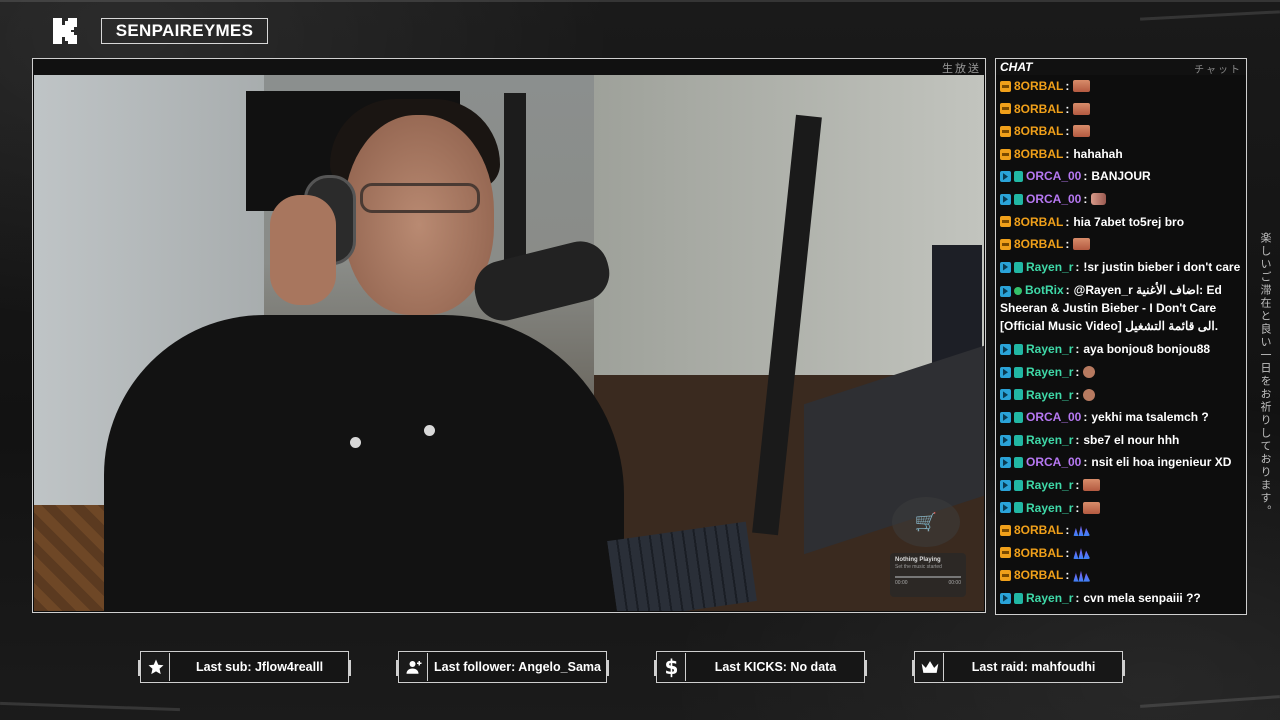  Describe the element at coordinates (961, 69) in the screenshot. I see `live-label: 生放送` at that location.